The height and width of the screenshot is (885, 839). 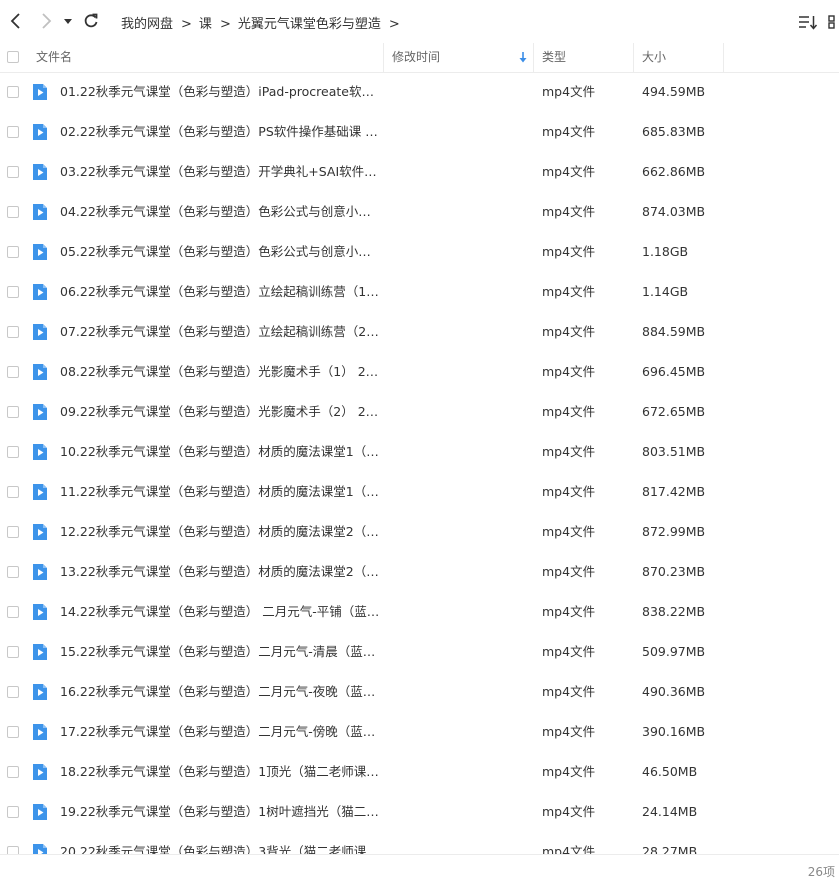 I want to click on sort-button, so click(x=808, y=22).